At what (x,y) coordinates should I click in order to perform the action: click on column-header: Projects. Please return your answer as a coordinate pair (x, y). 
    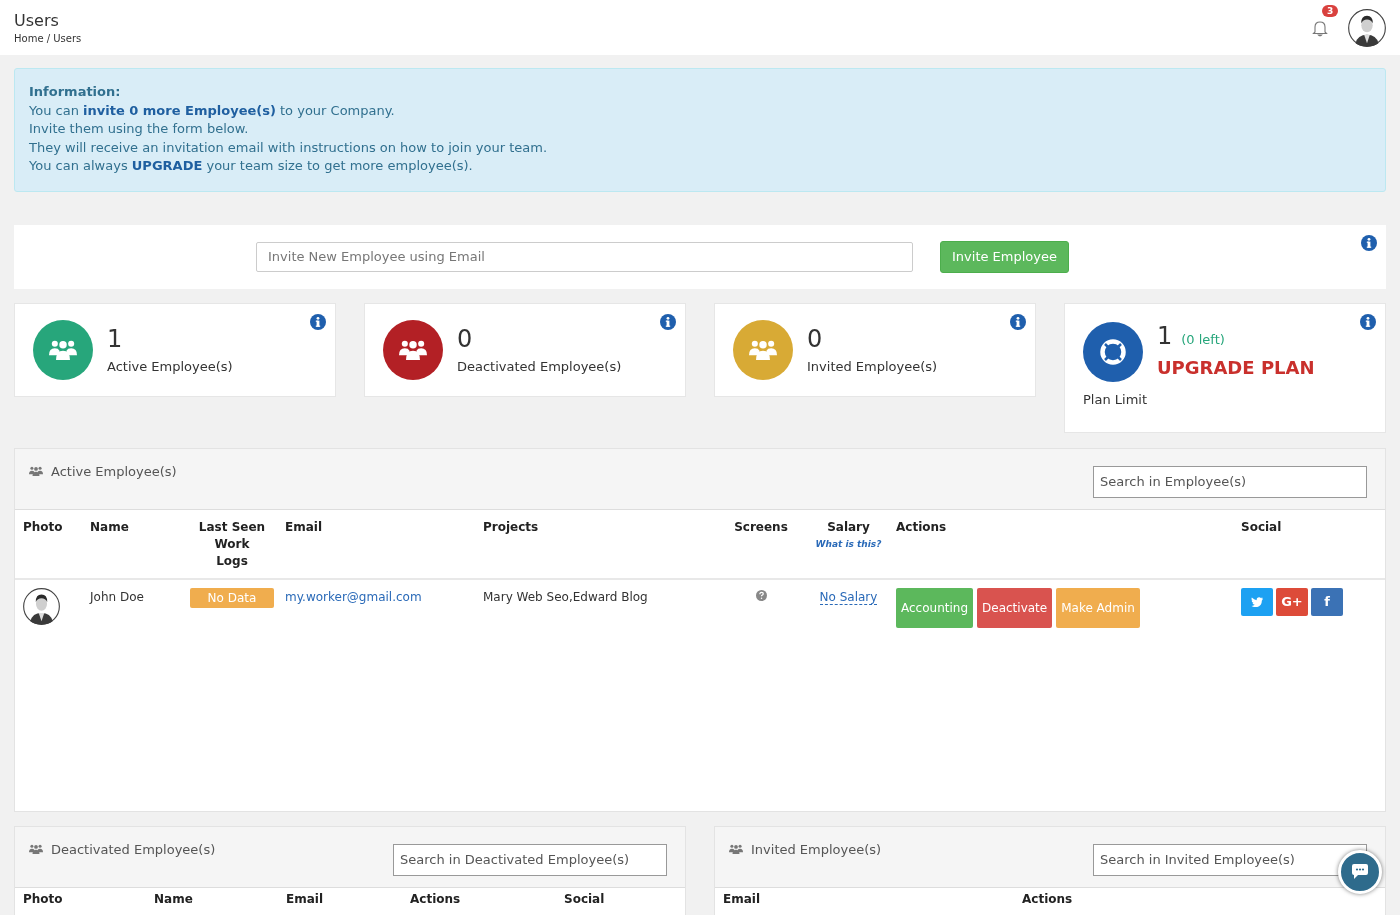
    Looking at the image, I should click on (511, 526).